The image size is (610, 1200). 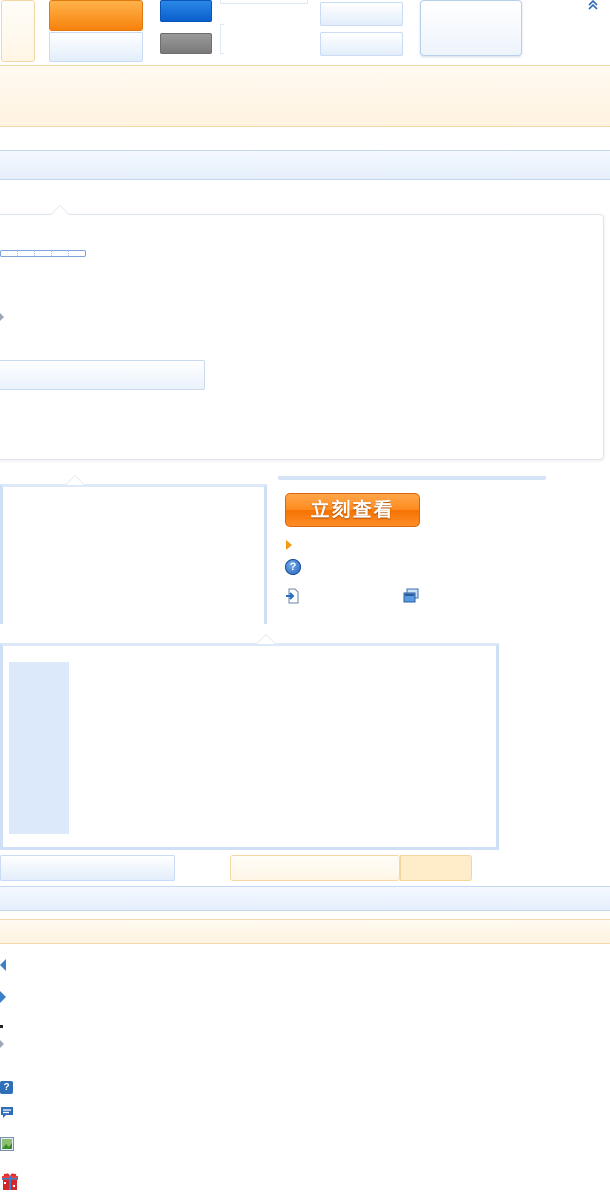 I want to click on footer-bar-blue, so click(x=305, y=898).